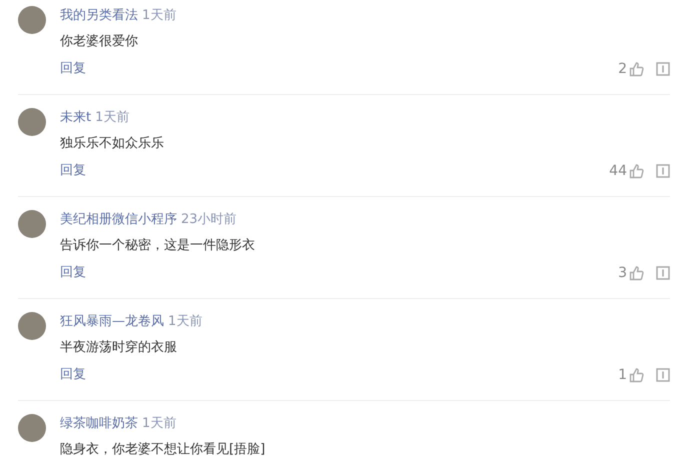 The image size is (700, 463). What do you see at coordinates (618, 171) in the screenshot?
I see `like-count: 44` at bounding box center [618, 171].